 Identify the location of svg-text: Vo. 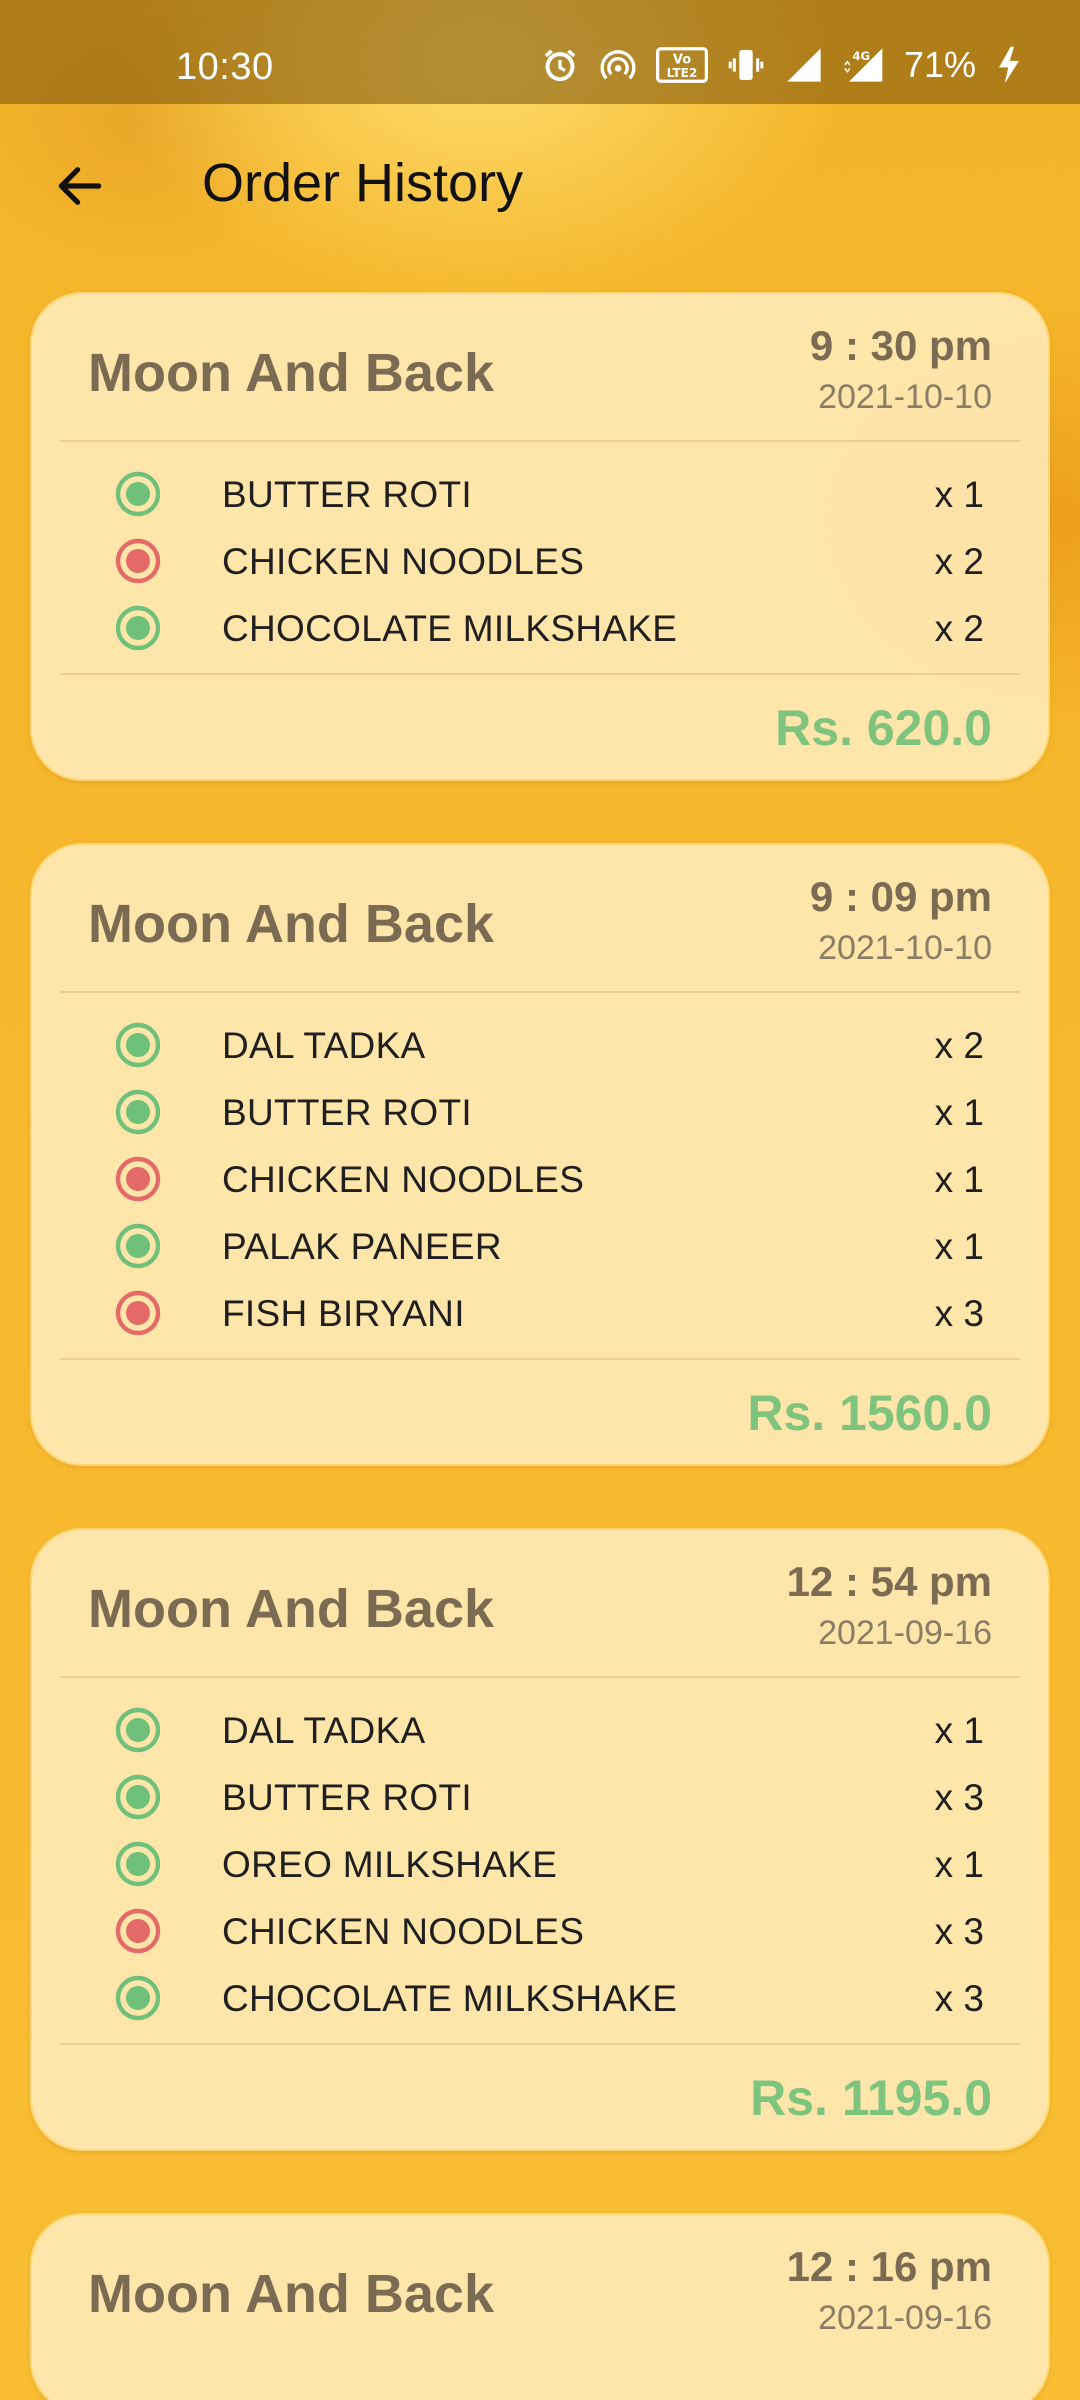
(682, 59).